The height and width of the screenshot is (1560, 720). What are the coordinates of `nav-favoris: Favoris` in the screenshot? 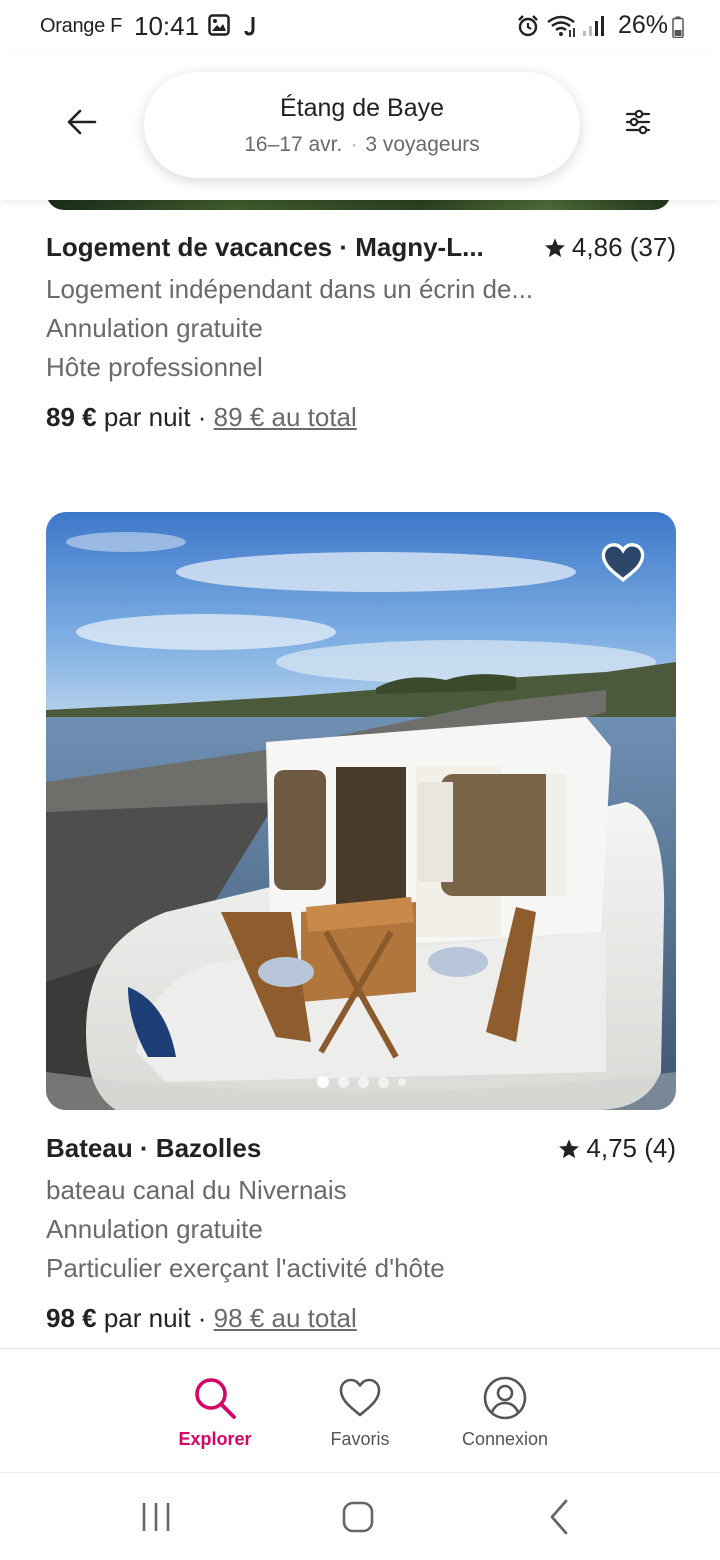 It's located at (360, 1411).